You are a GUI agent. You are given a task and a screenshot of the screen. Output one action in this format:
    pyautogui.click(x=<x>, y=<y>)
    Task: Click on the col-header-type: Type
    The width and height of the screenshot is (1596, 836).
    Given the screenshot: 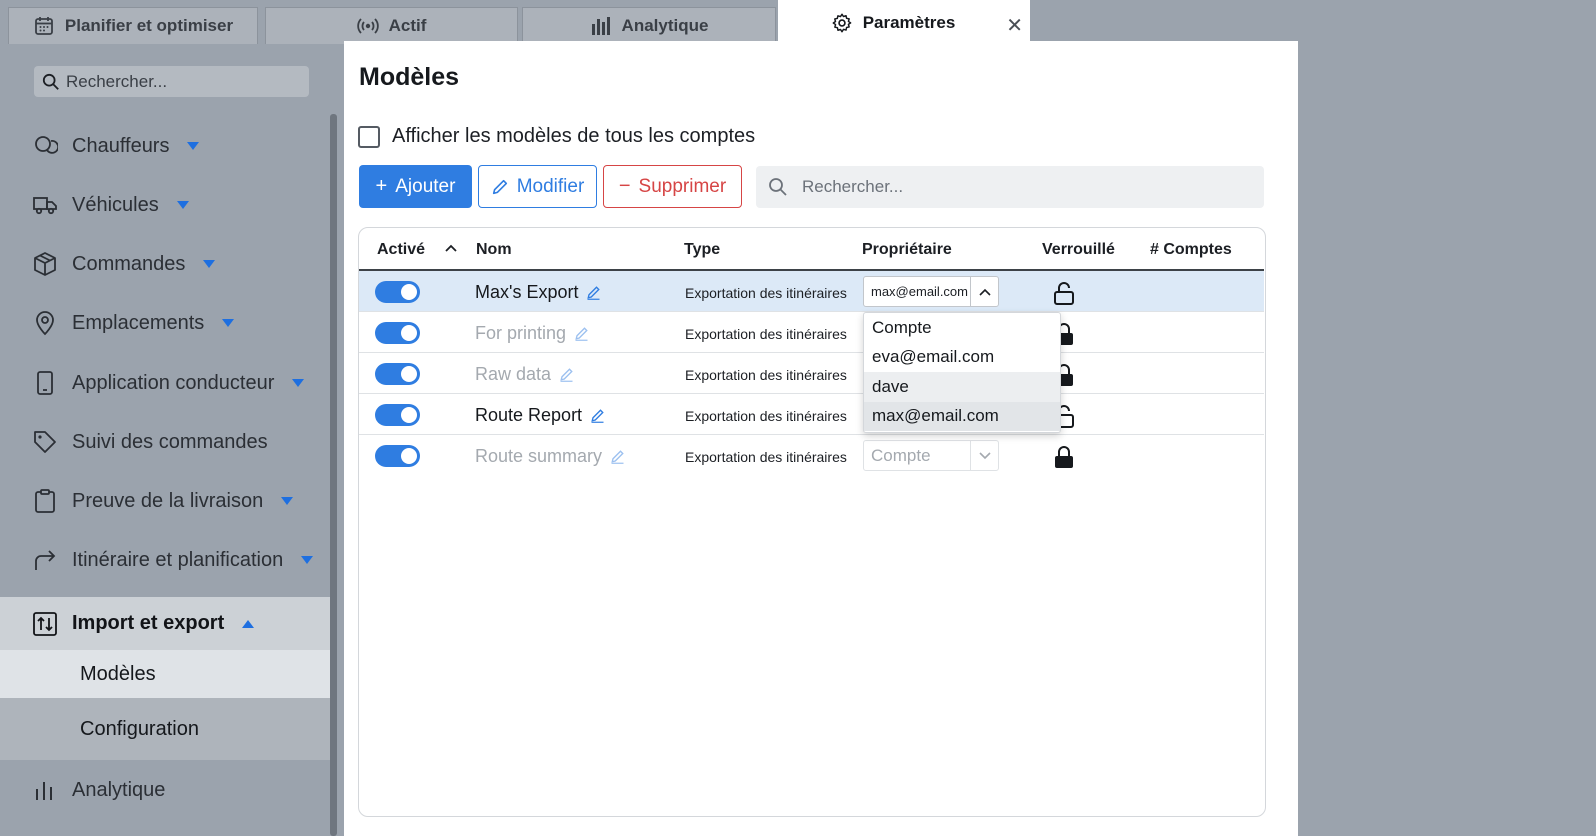 What is the action you would take?
    pyautogui.click(x=702, y=250)
    